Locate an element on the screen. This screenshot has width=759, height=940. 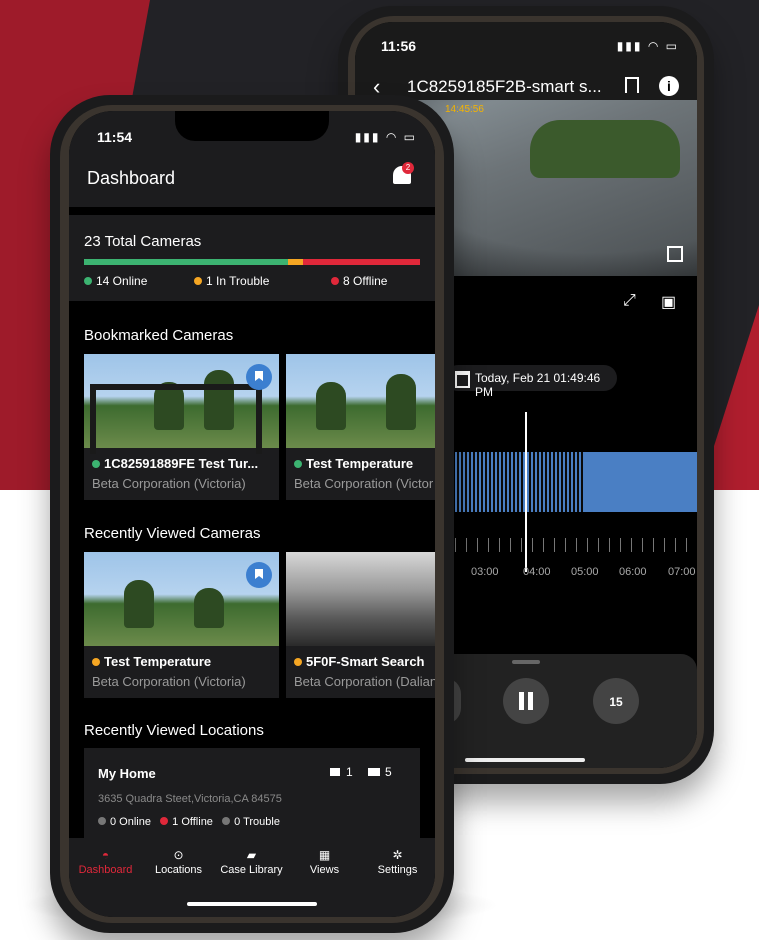
tab-views: ▦ Views is located at coordinates (324, 862).